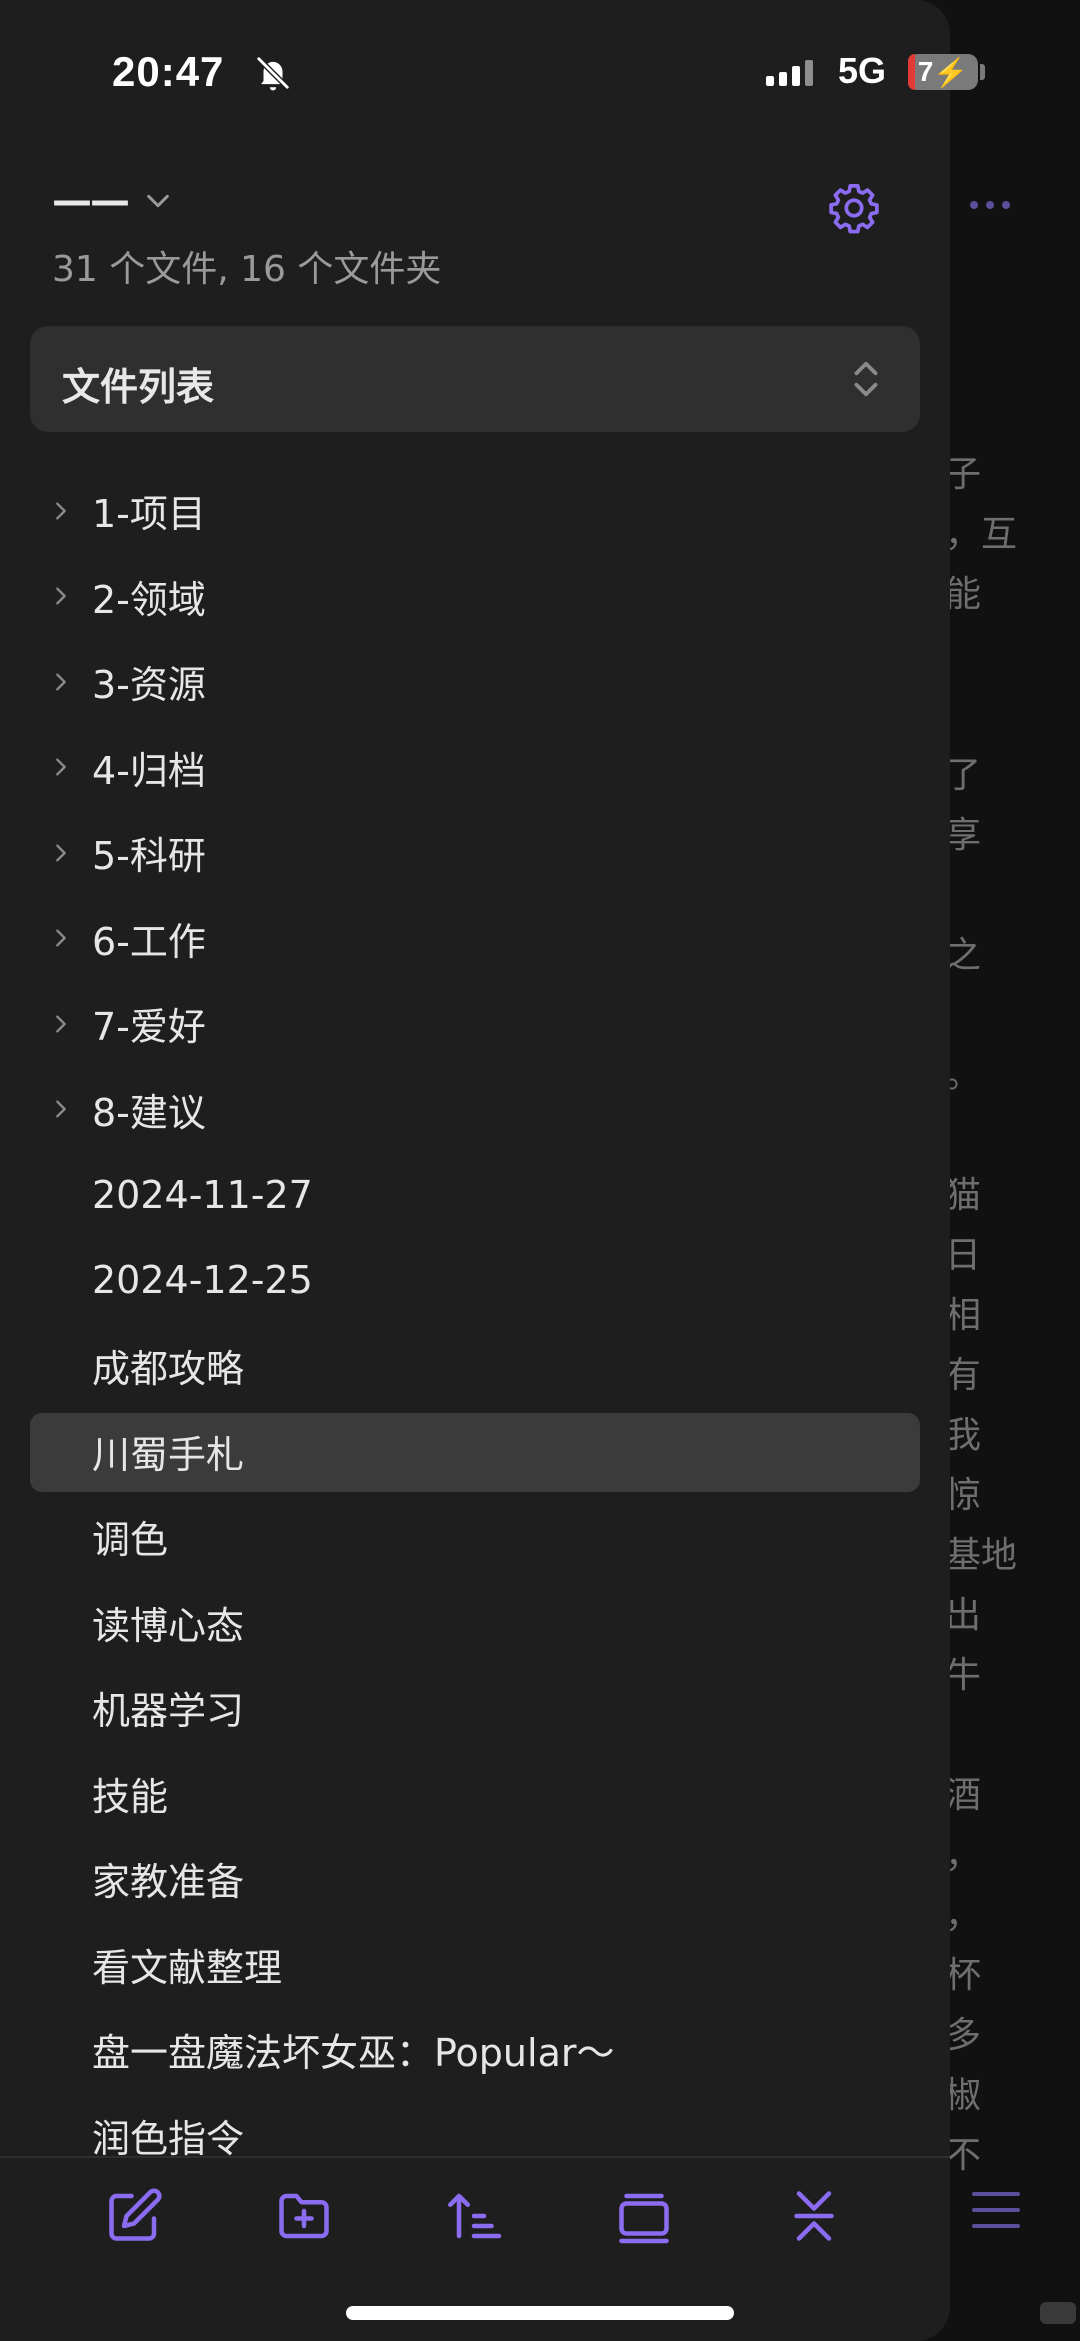  Describe the element at coordinates (149, 514) in the screenshot. I see `tree-item-label: 1-项目` at that location.